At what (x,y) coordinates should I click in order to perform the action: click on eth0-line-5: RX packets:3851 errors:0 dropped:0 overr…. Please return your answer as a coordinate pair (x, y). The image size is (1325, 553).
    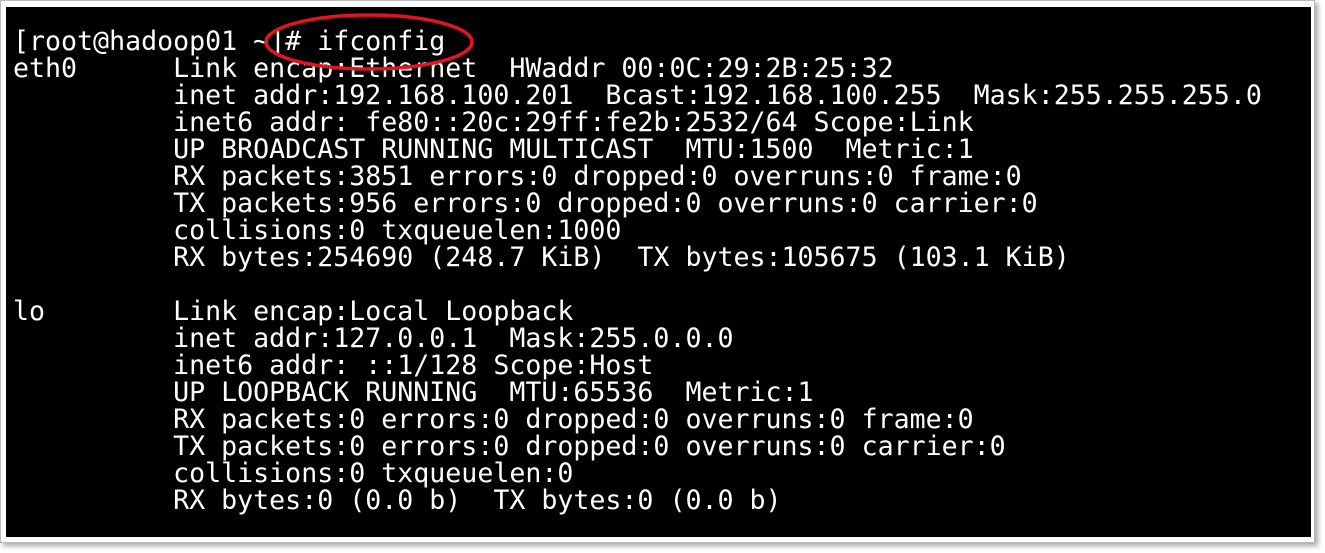
    Looking at the image, I should click on (517, 176).